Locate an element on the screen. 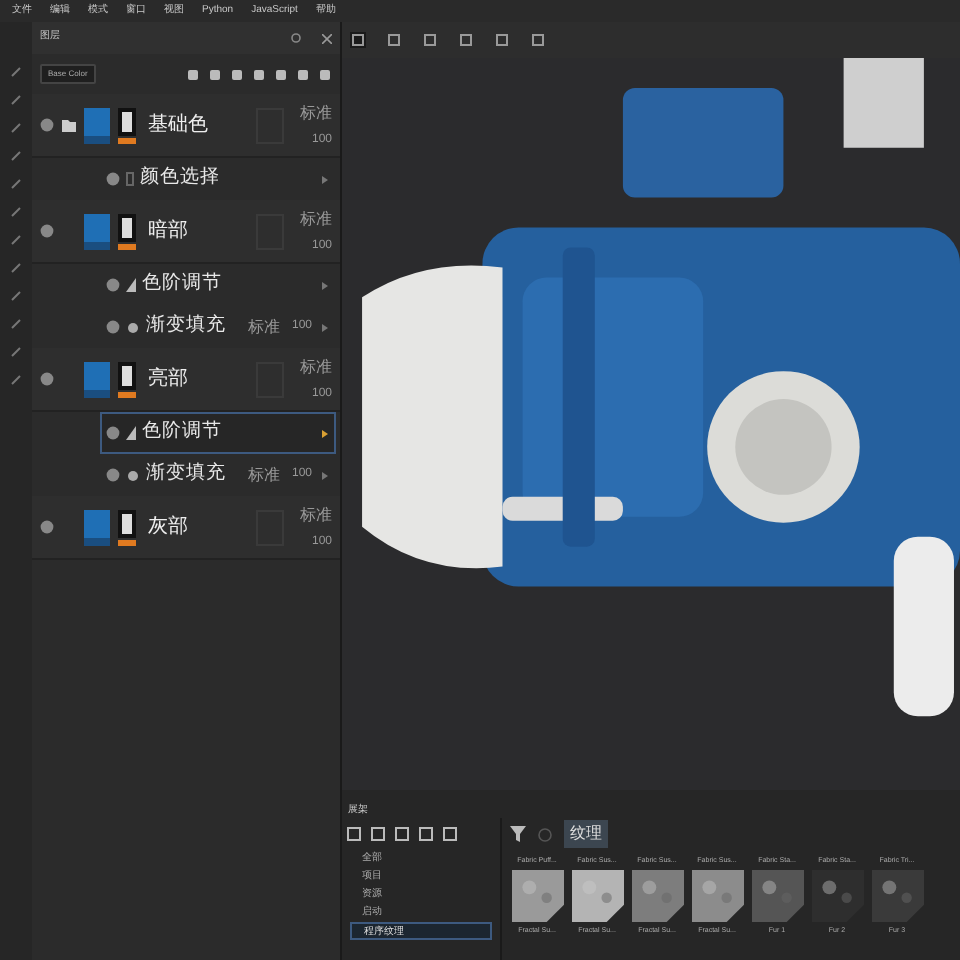 This screenshot has height=960, width=960. layer-name: 基础色 is located at coordinates (178, 125).